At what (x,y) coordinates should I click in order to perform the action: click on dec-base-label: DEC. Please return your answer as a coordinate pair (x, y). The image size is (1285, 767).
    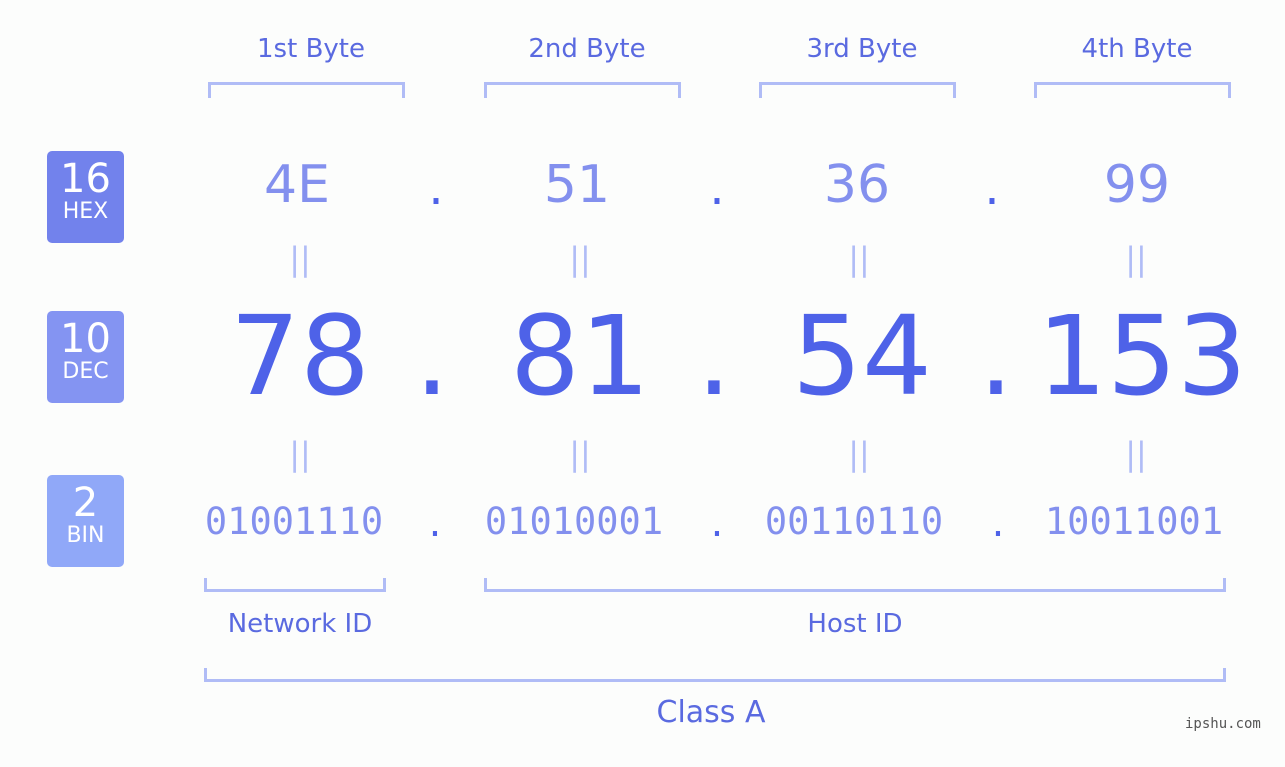
    Looking at the image, I should click on (85, 371).